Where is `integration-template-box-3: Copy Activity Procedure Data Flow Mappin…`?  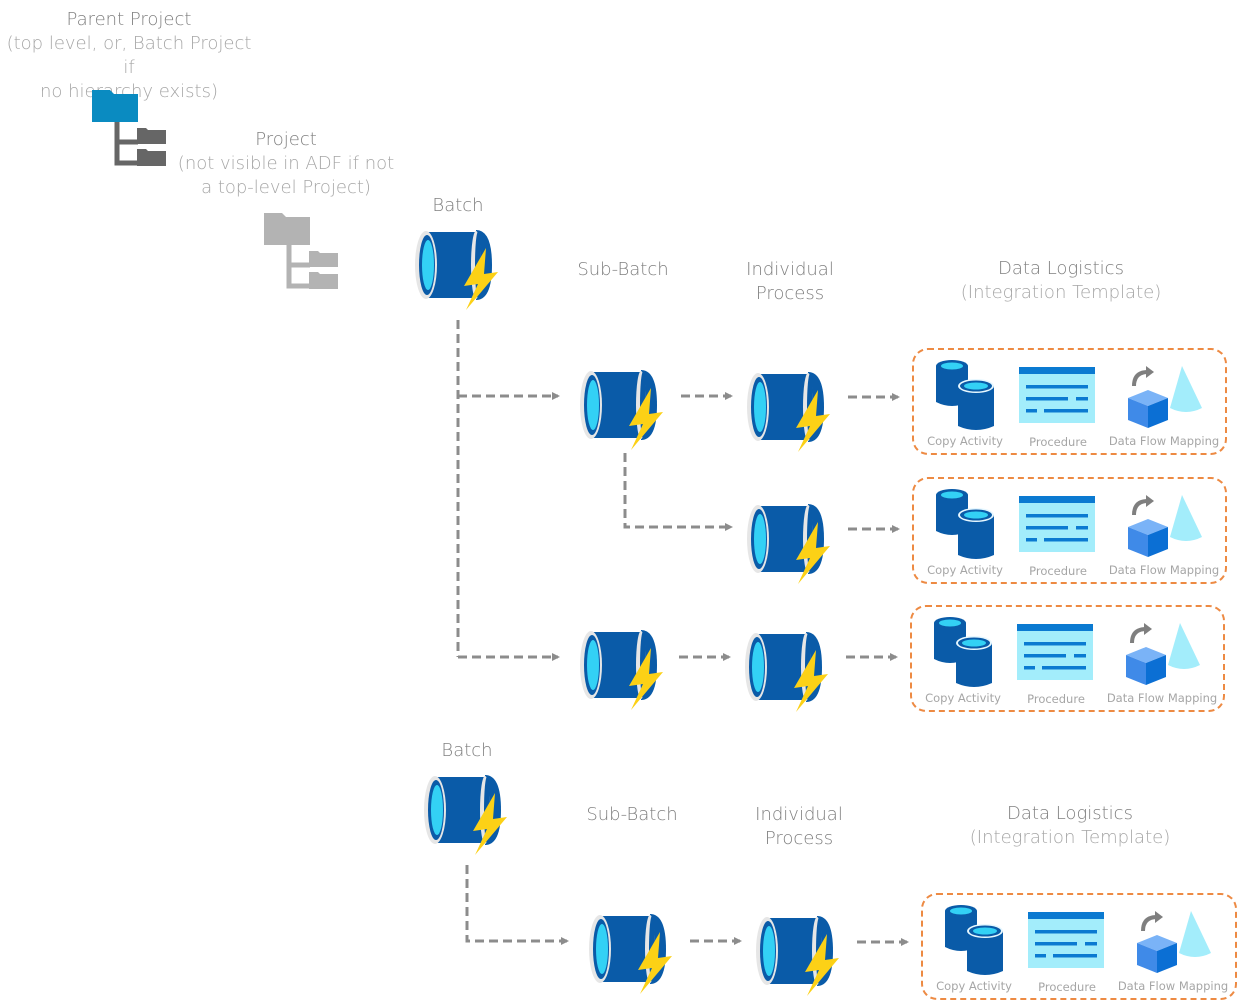
integration-template-box-3: Copy Activity Procedure Data Flow Mappin… is located at coordinates (1067, 658).